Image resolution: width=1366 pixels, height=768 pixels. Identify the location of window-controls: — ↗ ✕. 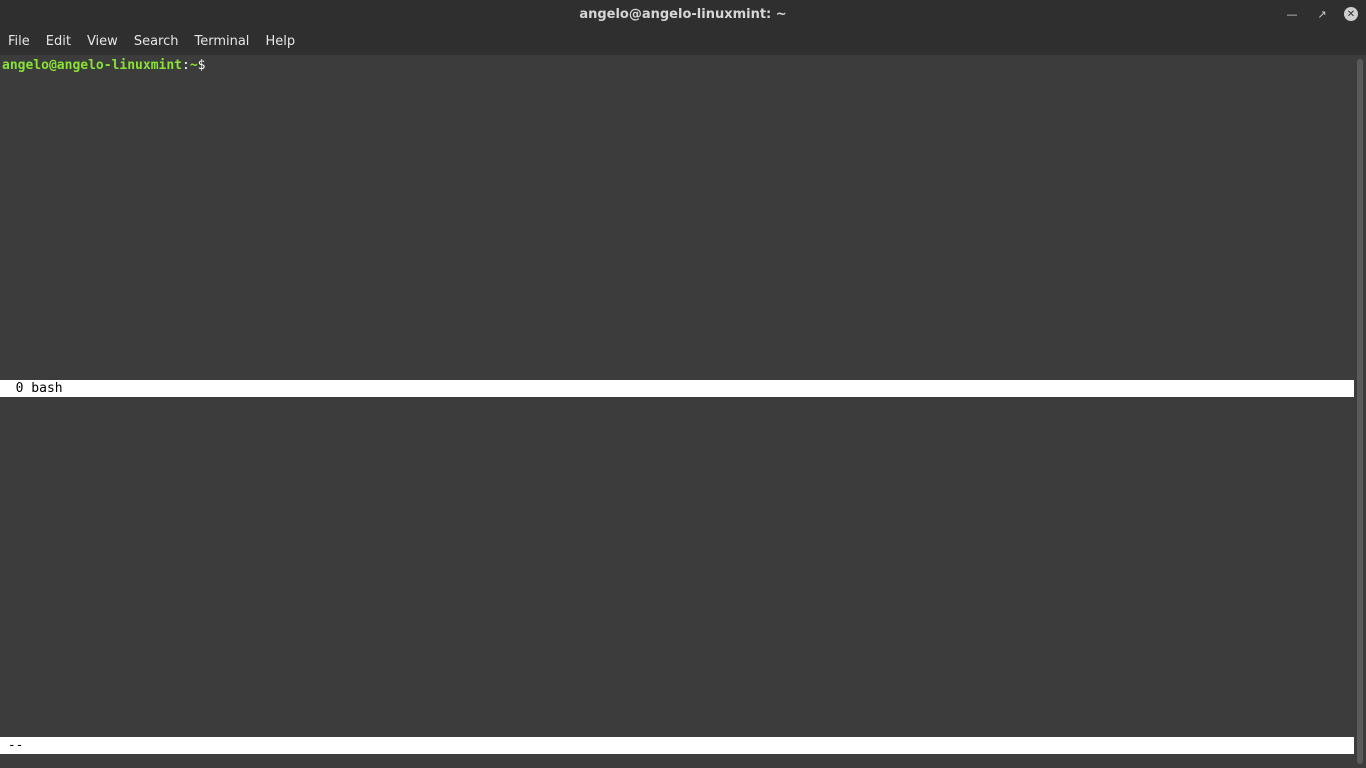
(1321, 14).